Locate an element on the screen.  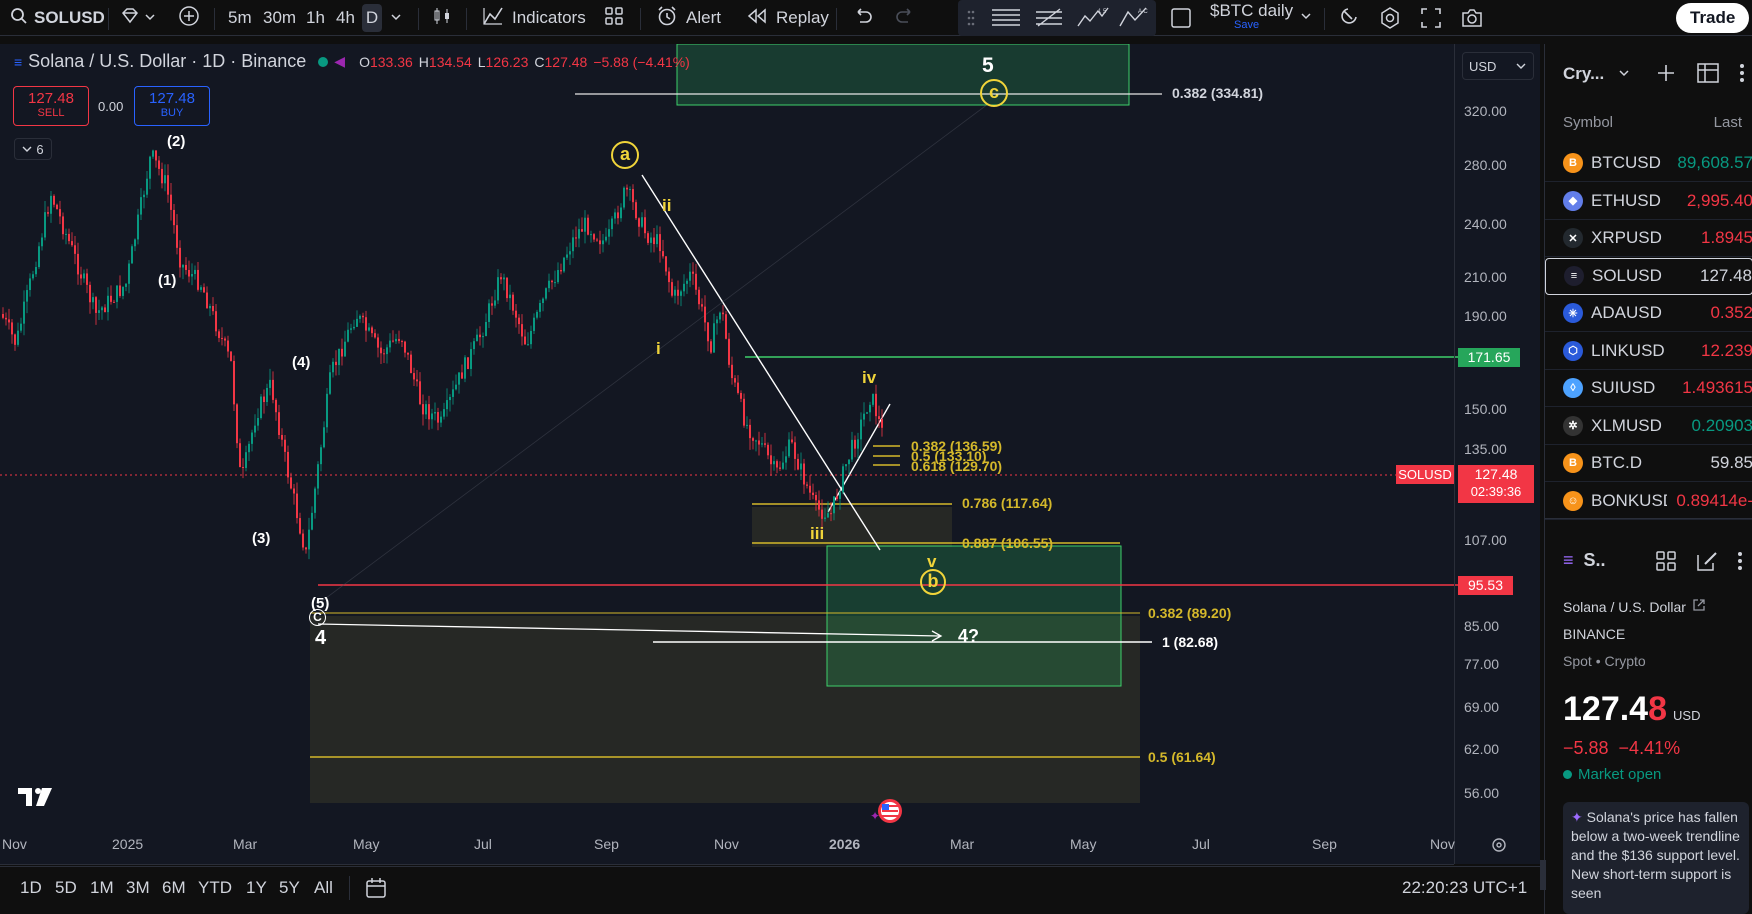
share-icon: ◀ is located at coordinates (339, 61).